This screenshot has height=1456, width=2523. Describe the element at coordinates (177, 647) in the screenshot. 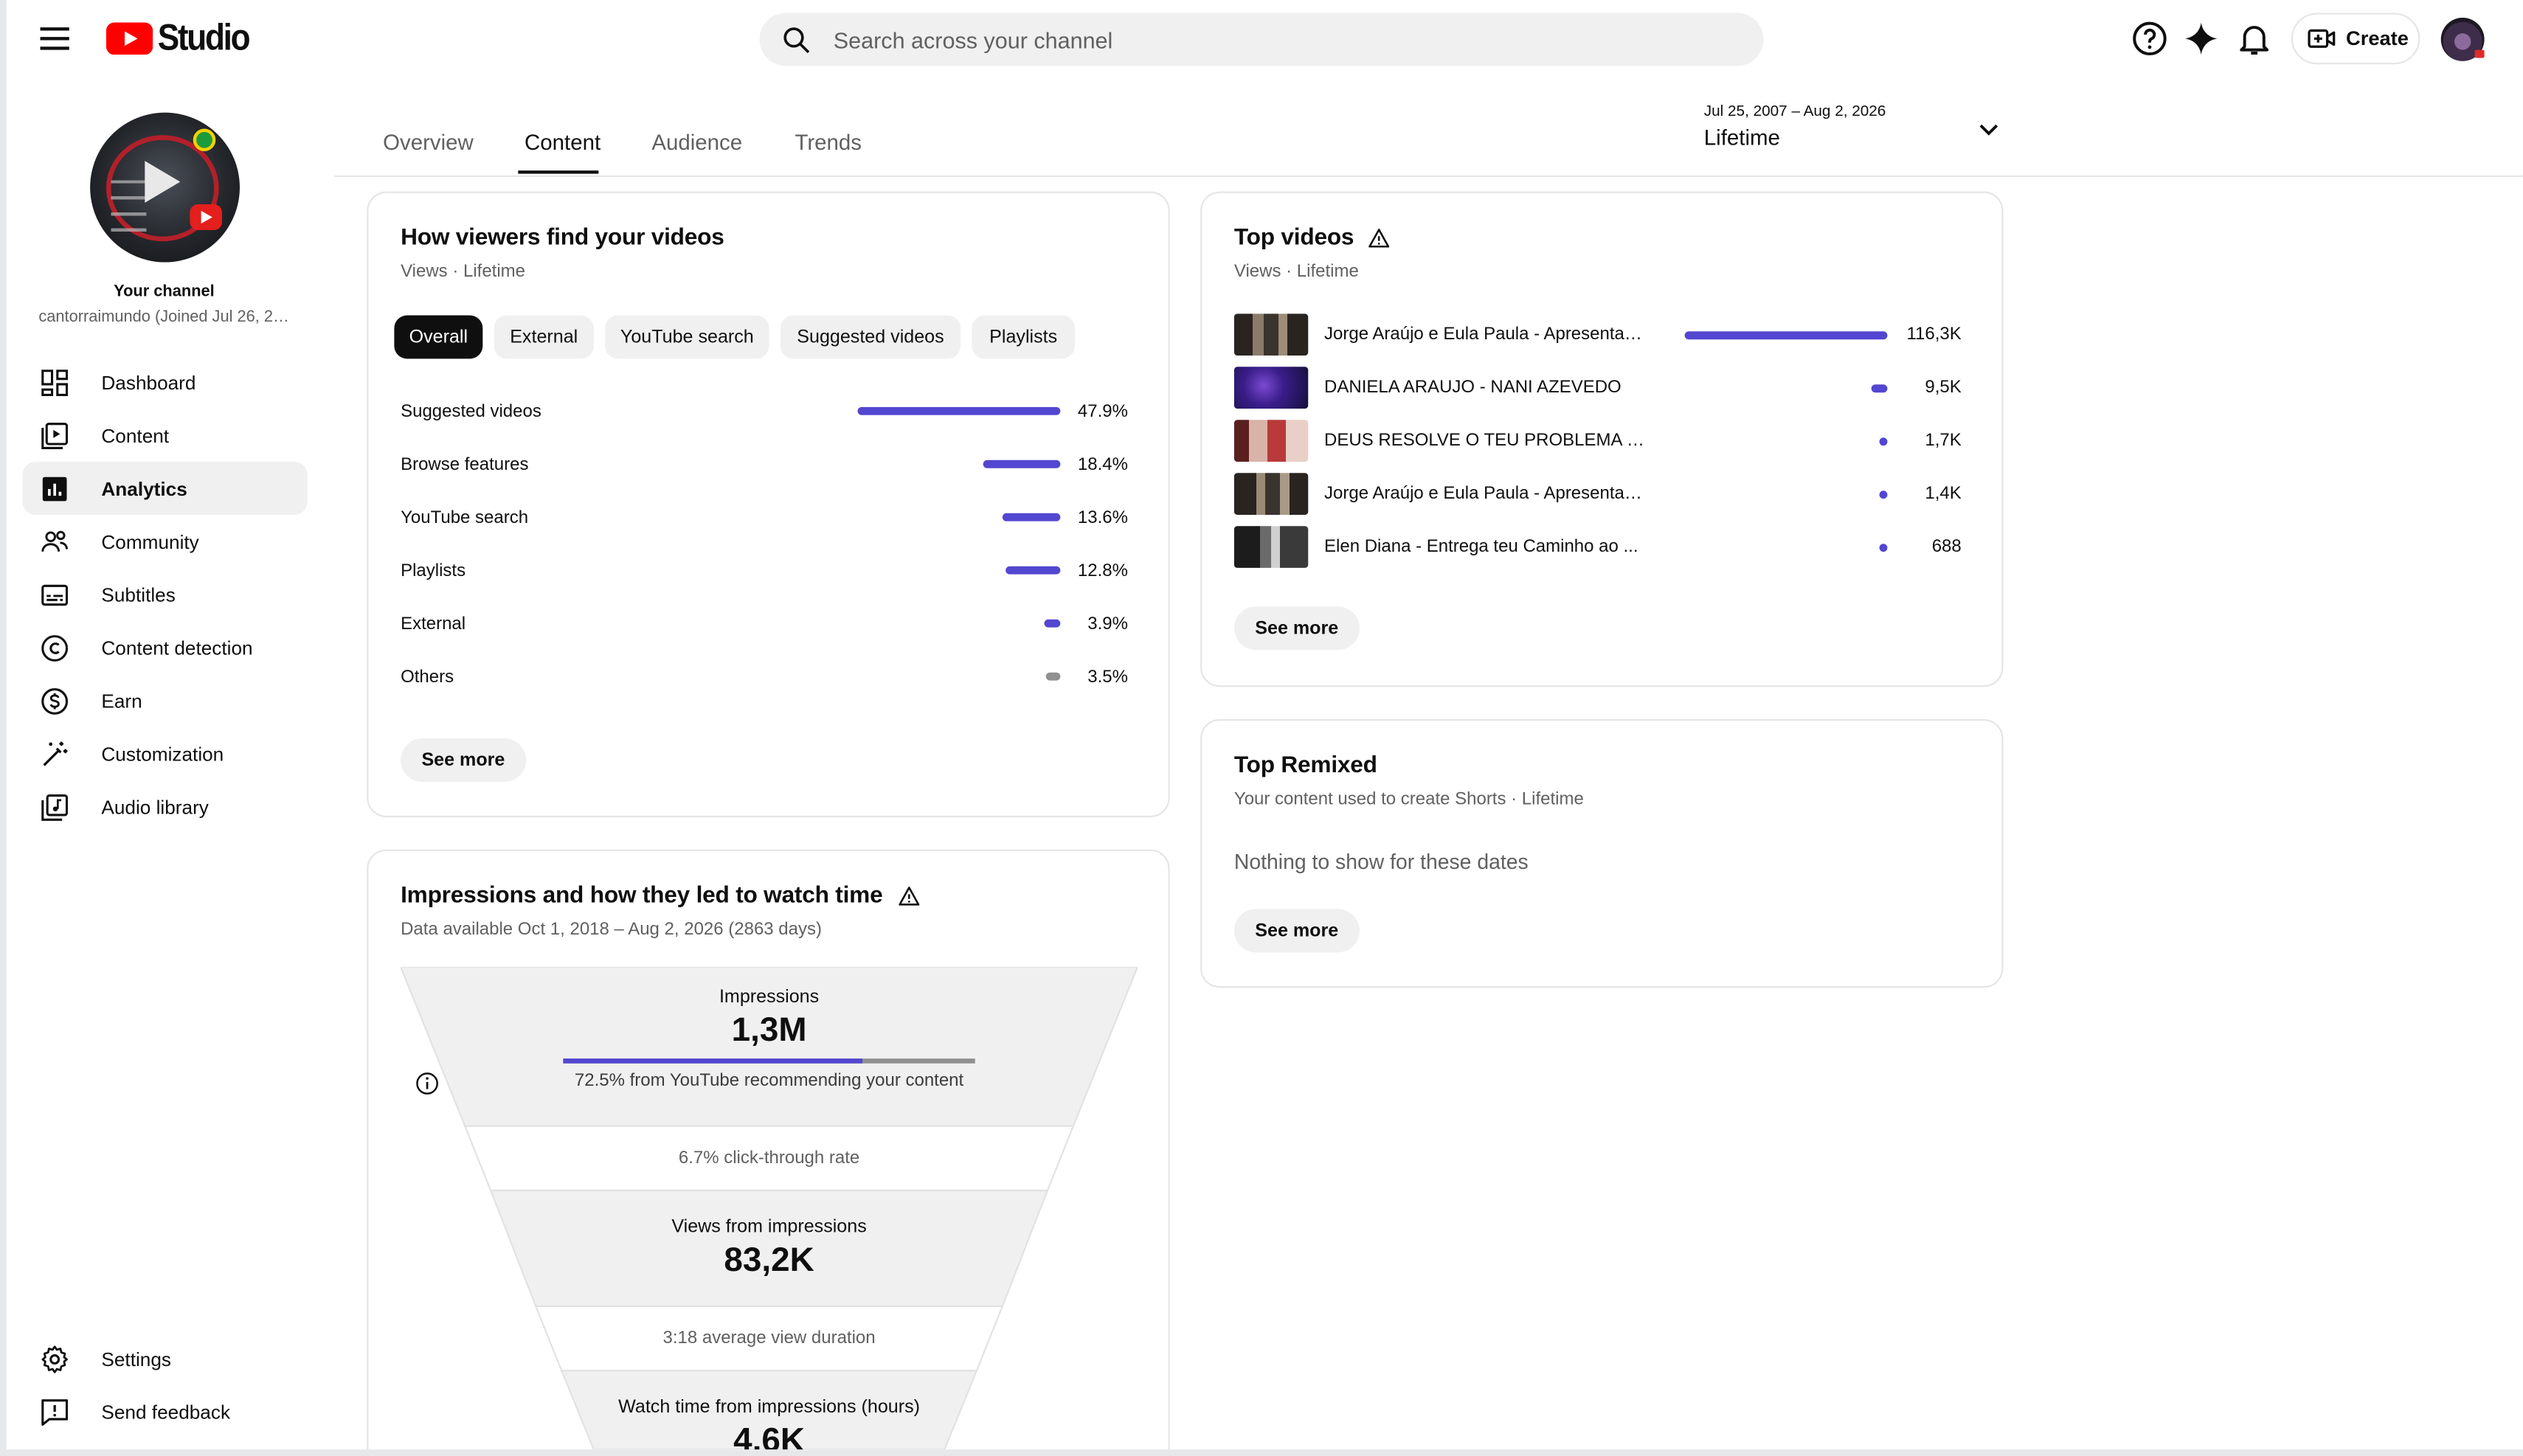

I see `sidebar-item-label: Content detection` at that location.